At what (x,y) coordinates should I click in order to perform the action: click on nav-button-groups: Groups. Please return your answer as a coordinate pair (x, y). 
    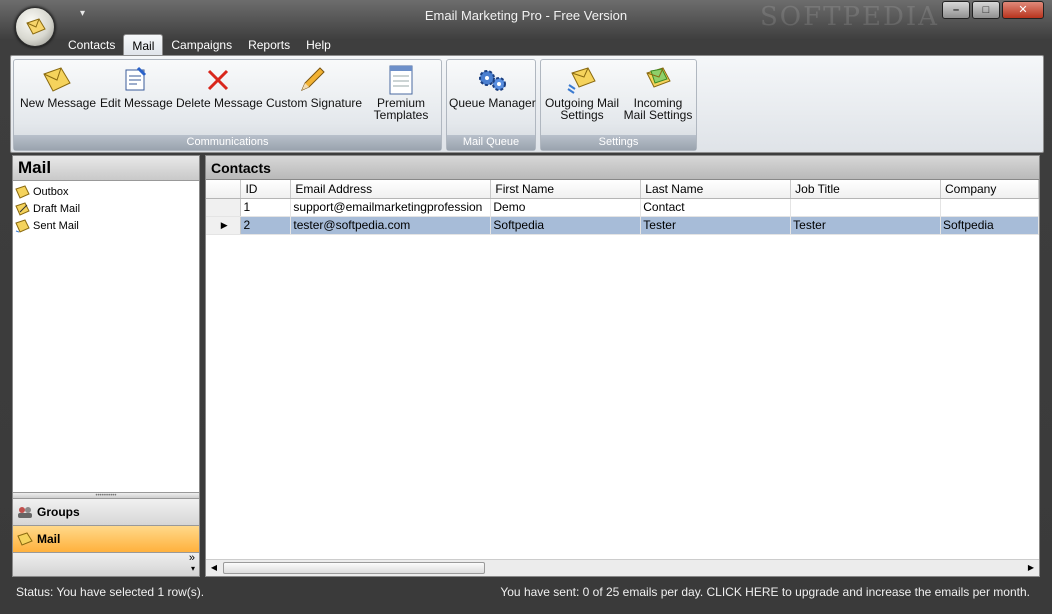
    Looking at the image, I should click on (106, 511).